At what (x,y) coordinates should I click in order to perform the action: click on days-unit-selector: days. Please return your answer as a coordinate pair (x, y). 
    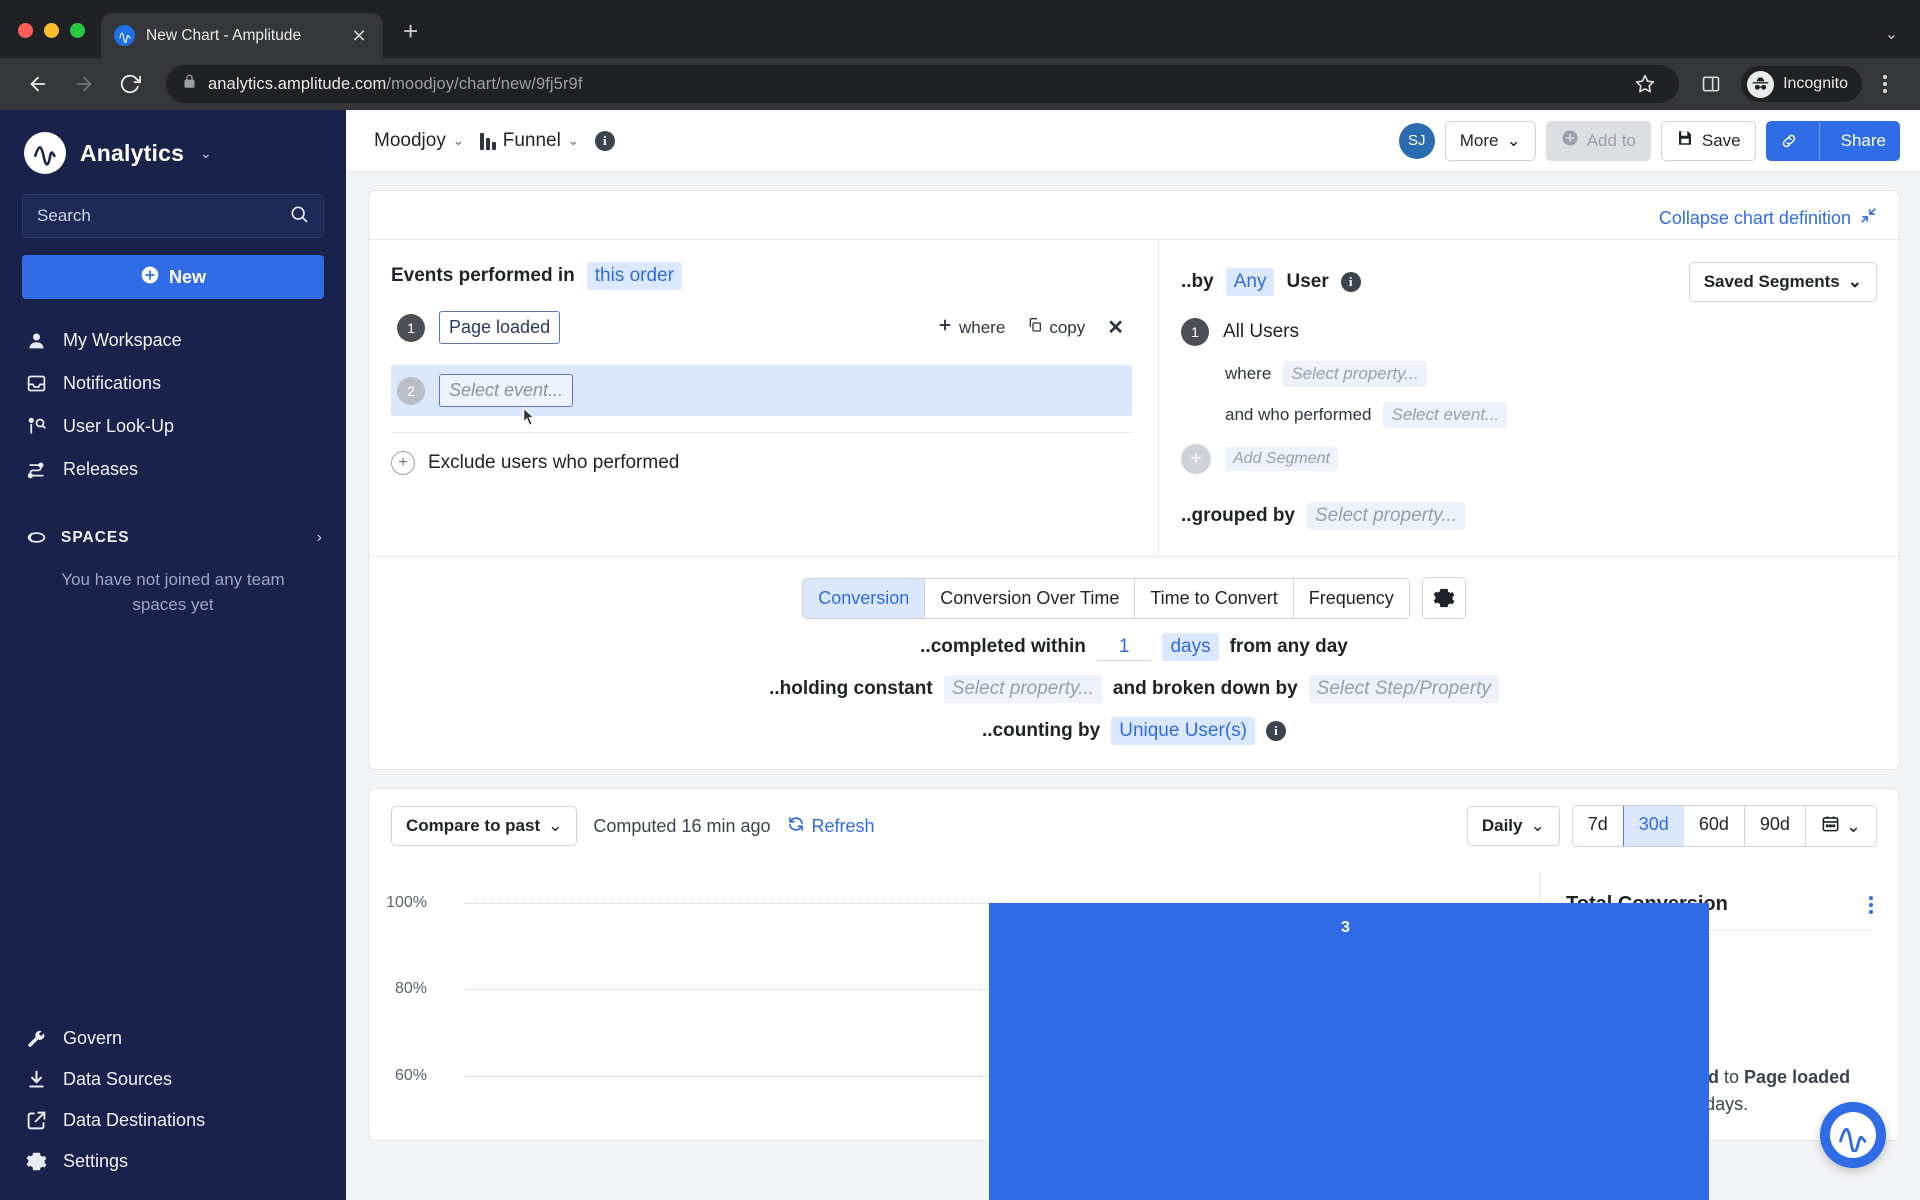
    Looking at the image, I should click on (1190, 647).